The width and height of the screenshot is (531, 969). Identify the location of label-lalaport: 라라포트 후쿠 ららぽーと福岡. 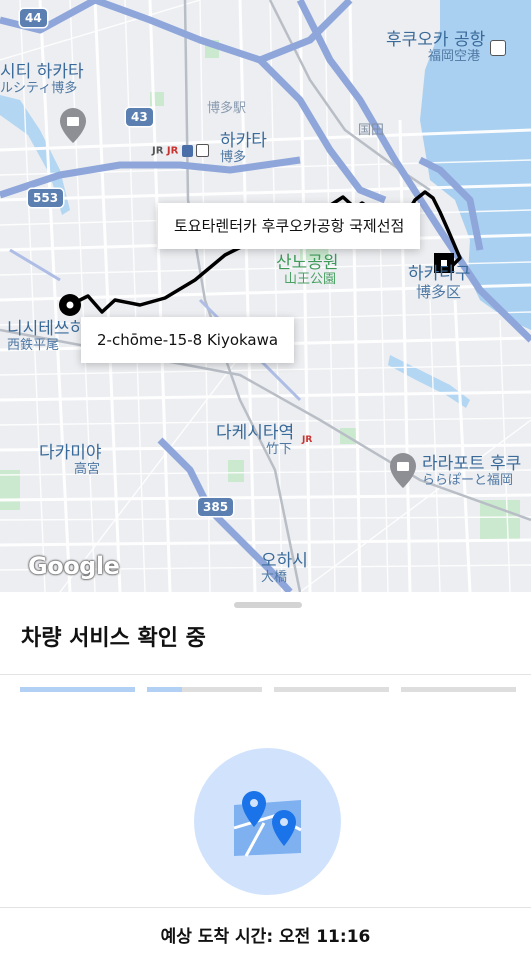
(471, 471).